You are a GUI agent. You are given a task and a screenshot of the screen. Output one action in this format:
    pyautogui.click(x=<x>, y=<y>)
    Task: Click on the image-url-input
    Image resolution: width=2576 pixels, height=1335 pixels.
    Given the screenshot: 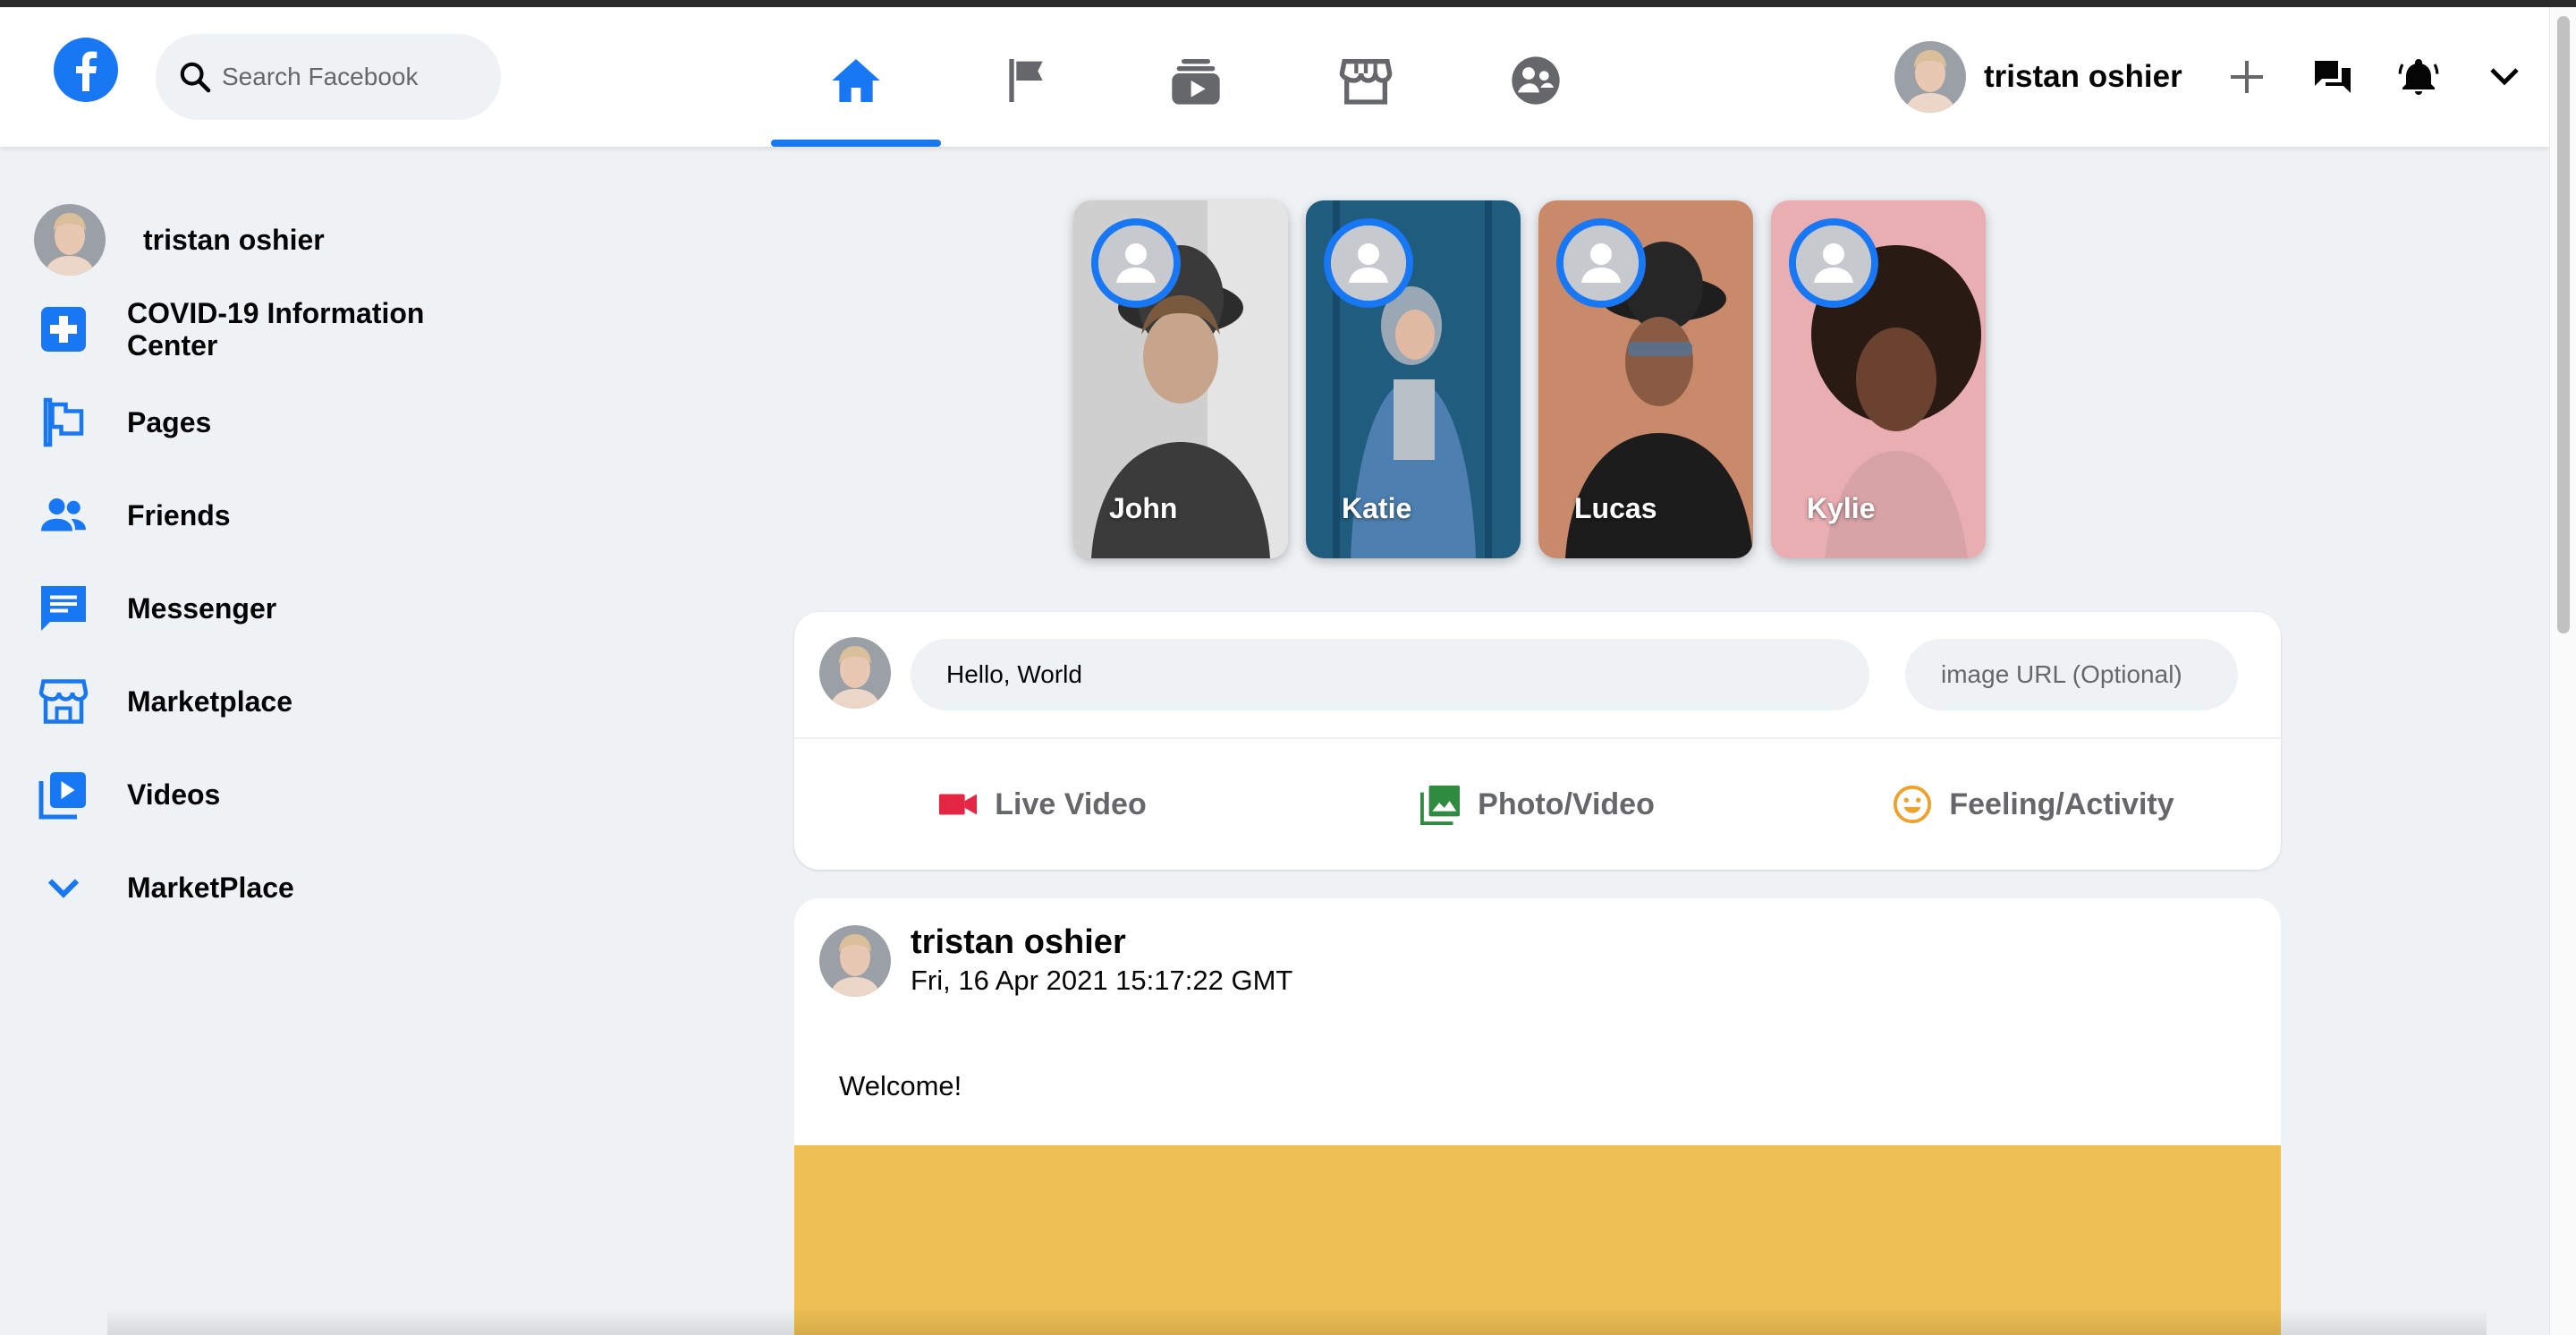 What is the action you would take?
    pyautogui.click(x=2071, y=674)
    